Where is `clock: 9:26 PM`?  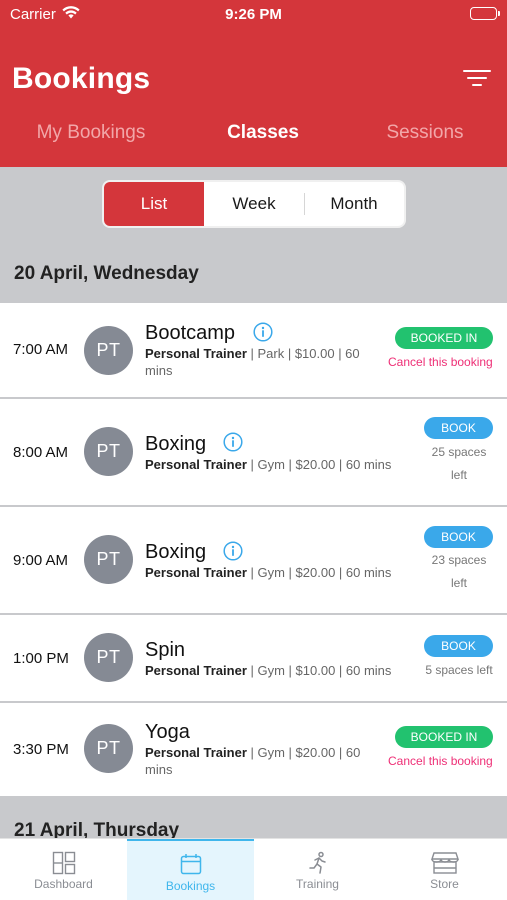
clock: 9:26 PM is located at coordinates (253, 14).